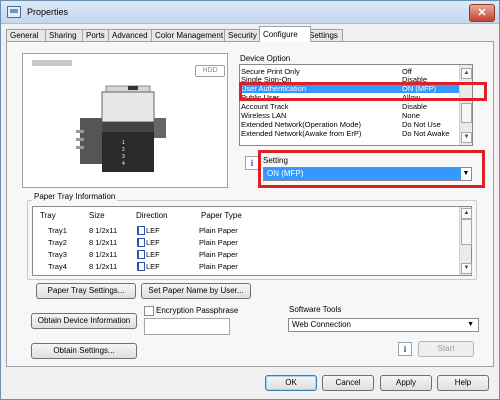  Describe the element at coordinates (285, 34) in the screenshot. I see `tab-configure: Configure` at that location.